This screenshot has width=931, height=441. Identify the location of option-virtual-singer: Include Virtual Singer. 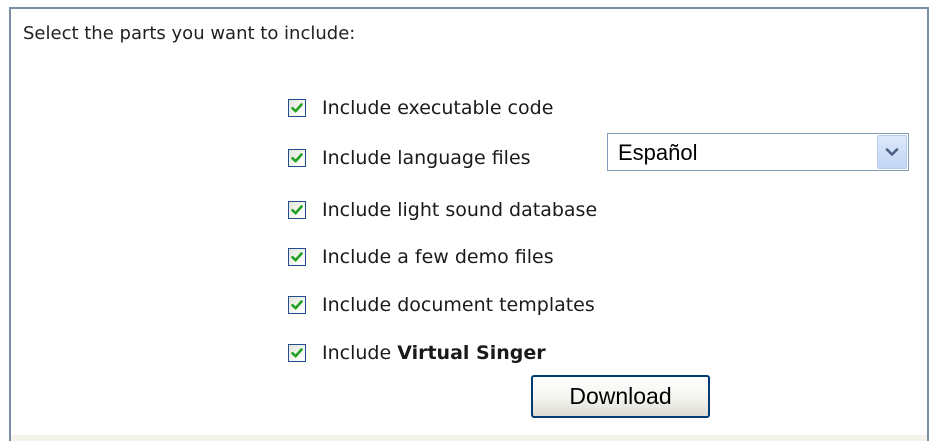
(417, 353).